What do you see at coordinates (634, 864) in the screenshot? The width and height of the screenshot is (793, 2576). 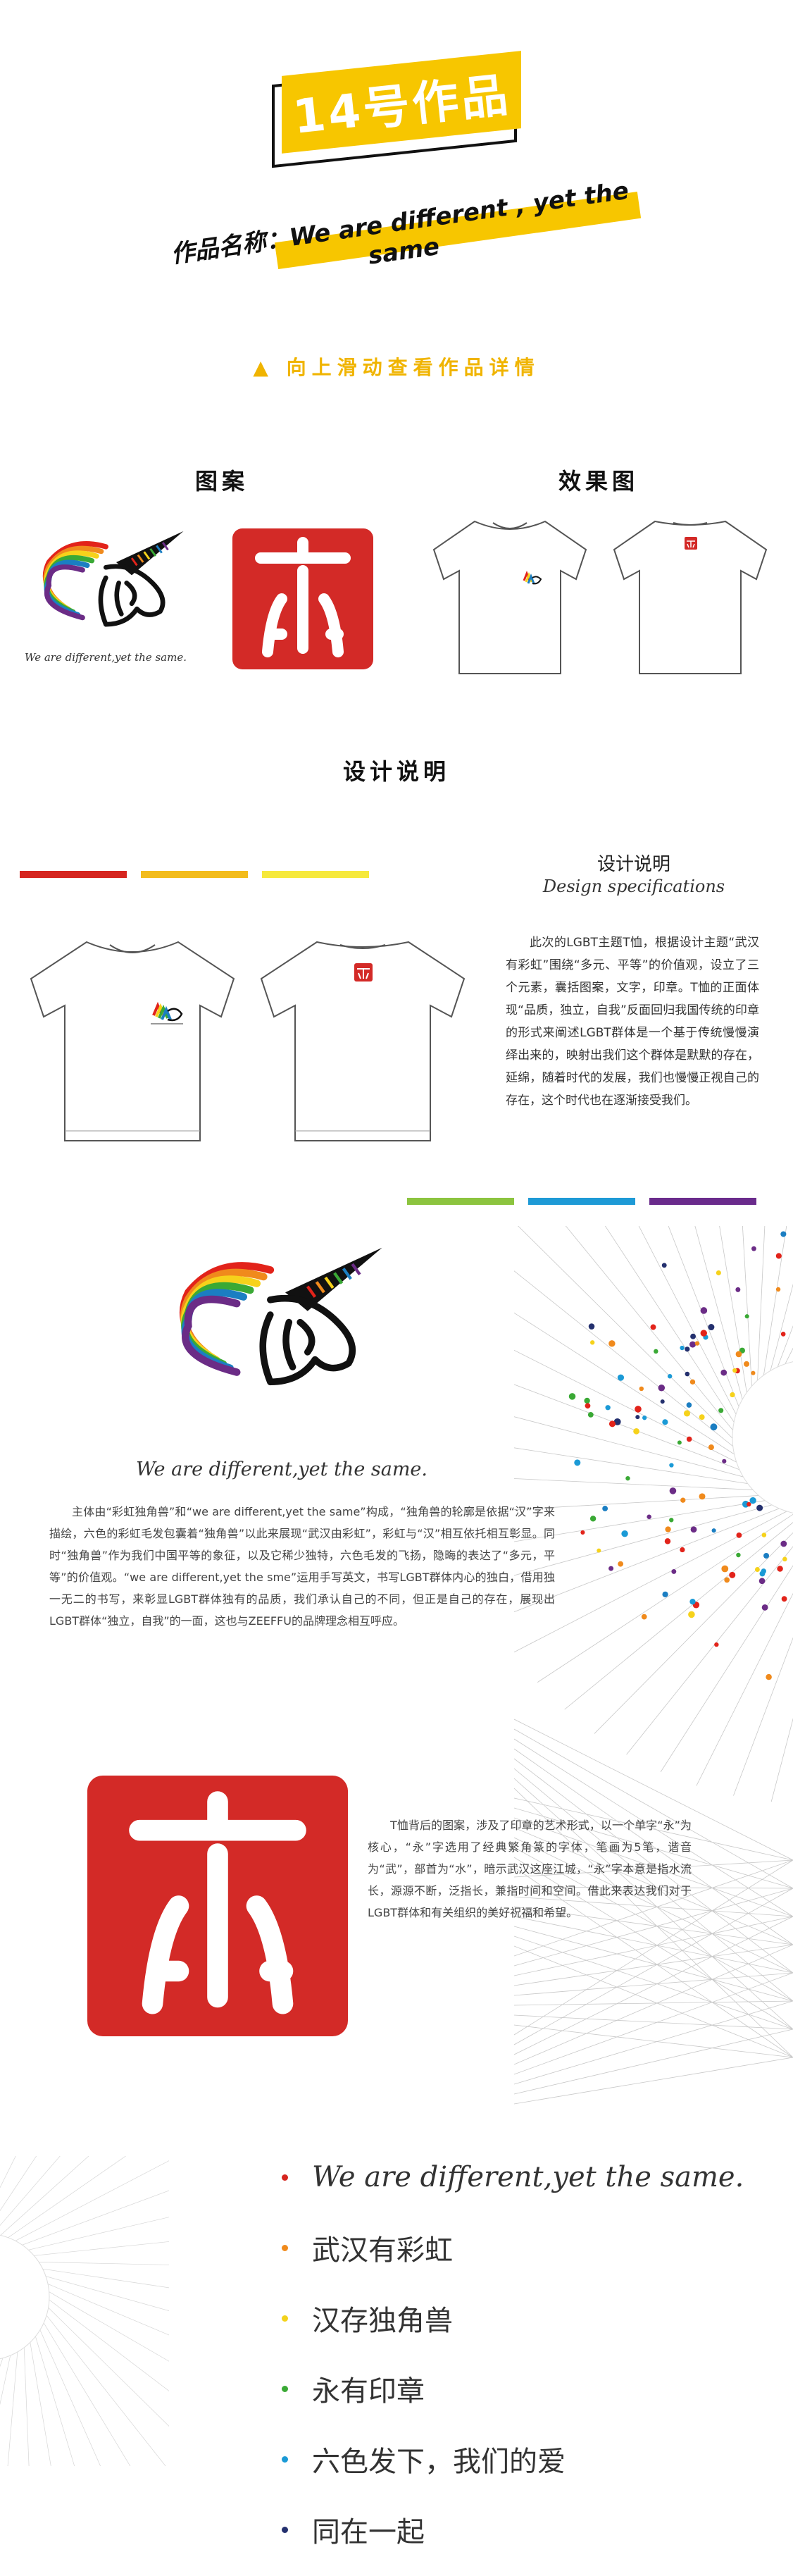 I see `design-heading: 设计说明` at bounding box center [634, 864].